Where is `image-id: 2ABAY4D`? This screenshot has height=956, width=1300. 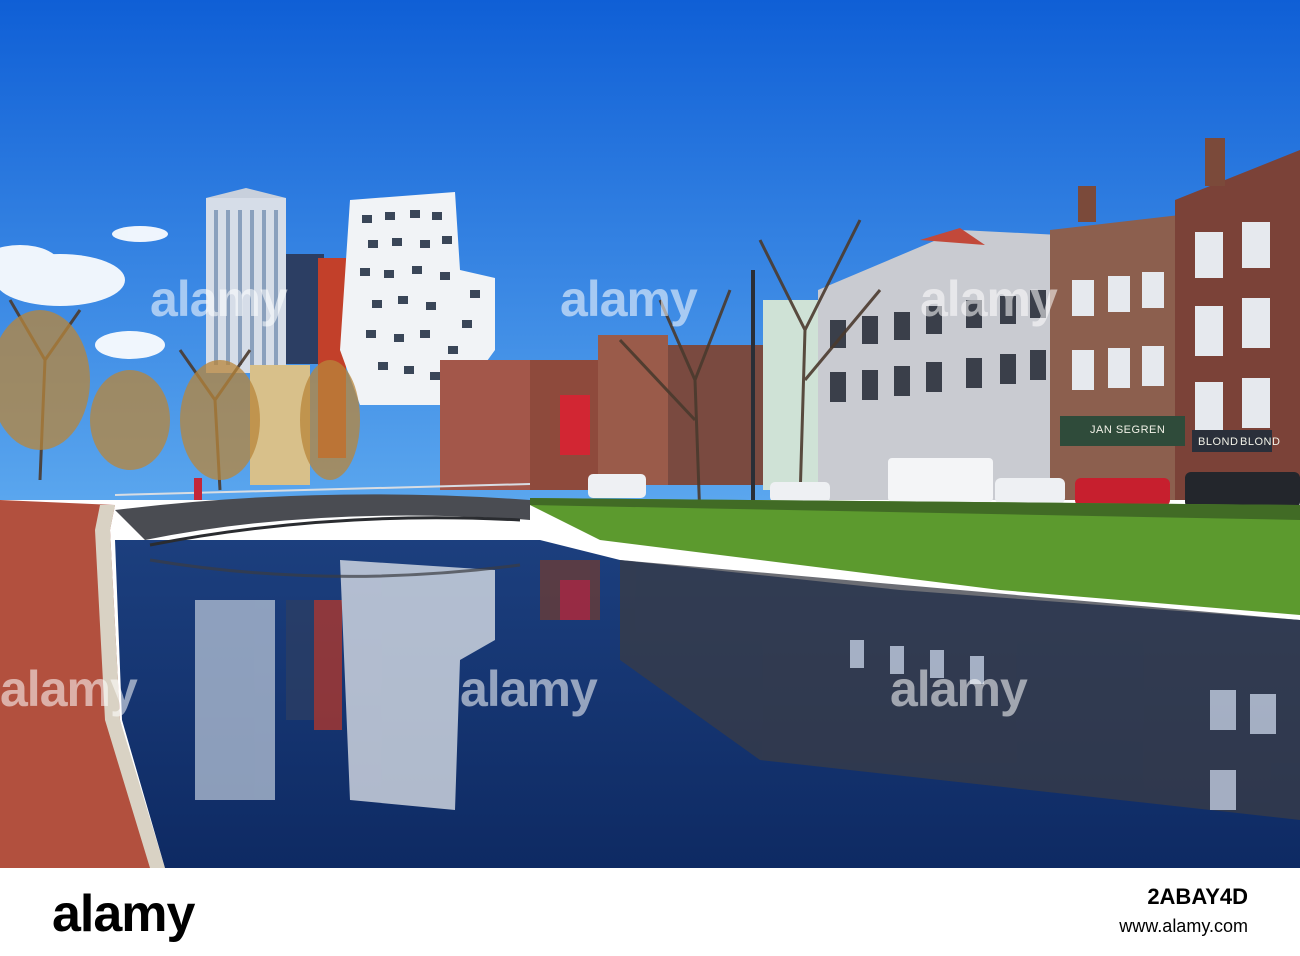
image-id: 2ABAY4D is located at coordinates (1197, 896).